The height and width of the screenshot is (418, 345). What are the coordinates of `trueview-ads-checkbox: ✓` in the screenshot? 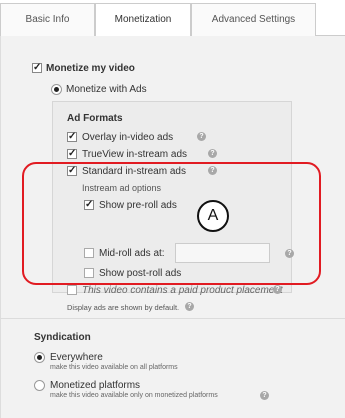 It's located at (72, 154).